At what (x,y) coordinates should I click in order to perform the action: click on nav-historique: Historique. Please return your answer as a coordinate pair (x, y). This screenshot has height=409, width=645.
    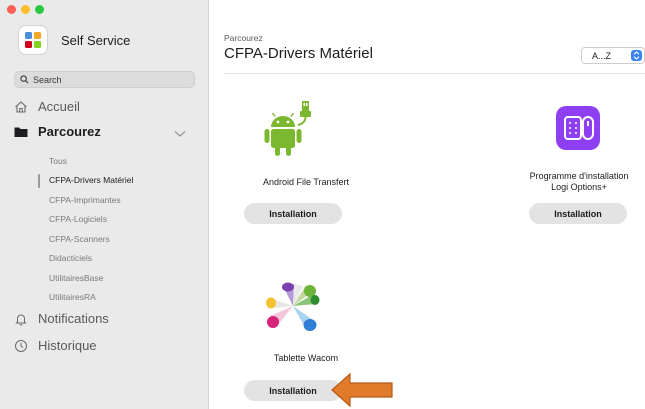
    Looking at the image, I should click on (55, 345).